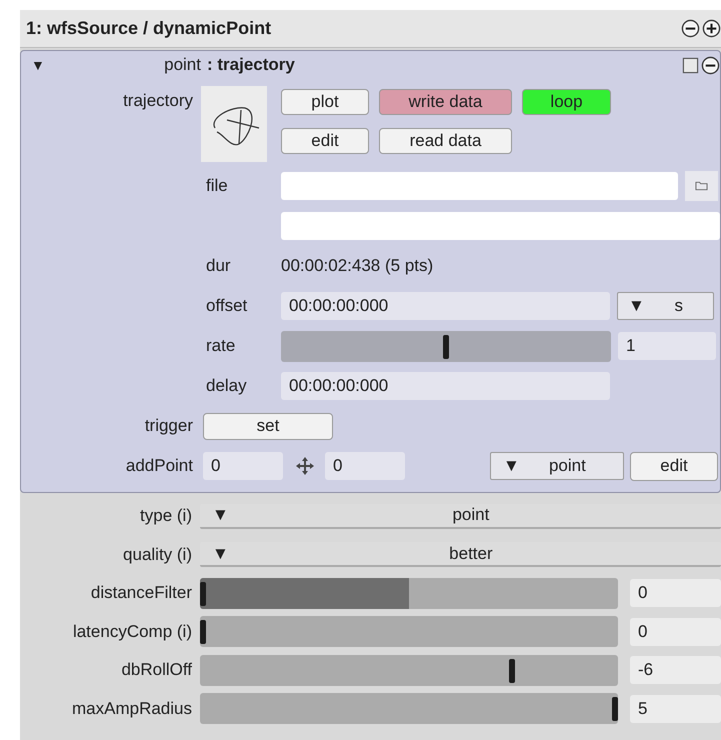 This screenshot has height=740, width=721. I want to click on write-data-button: write data, so click(445, 102).